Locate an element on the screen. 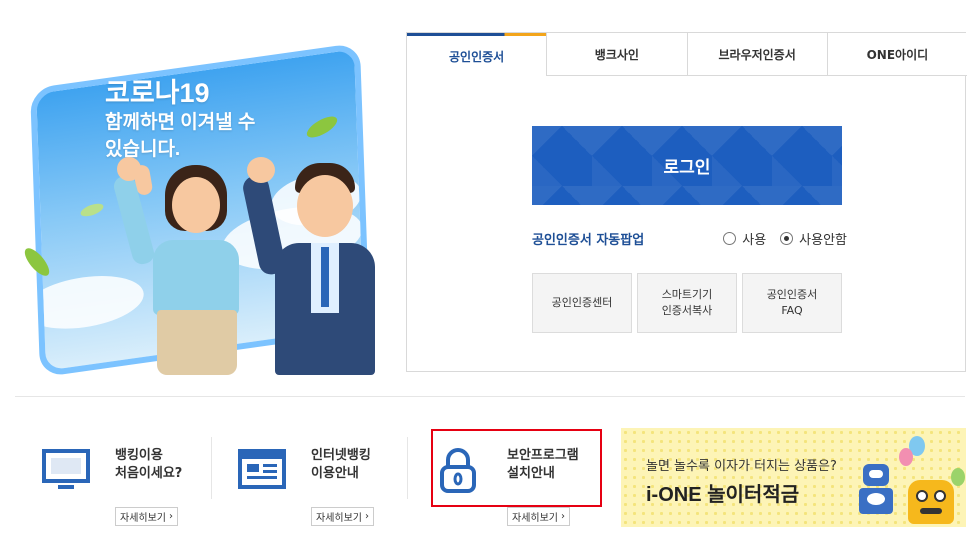  woman-figure is located at coordinates (183, 265).